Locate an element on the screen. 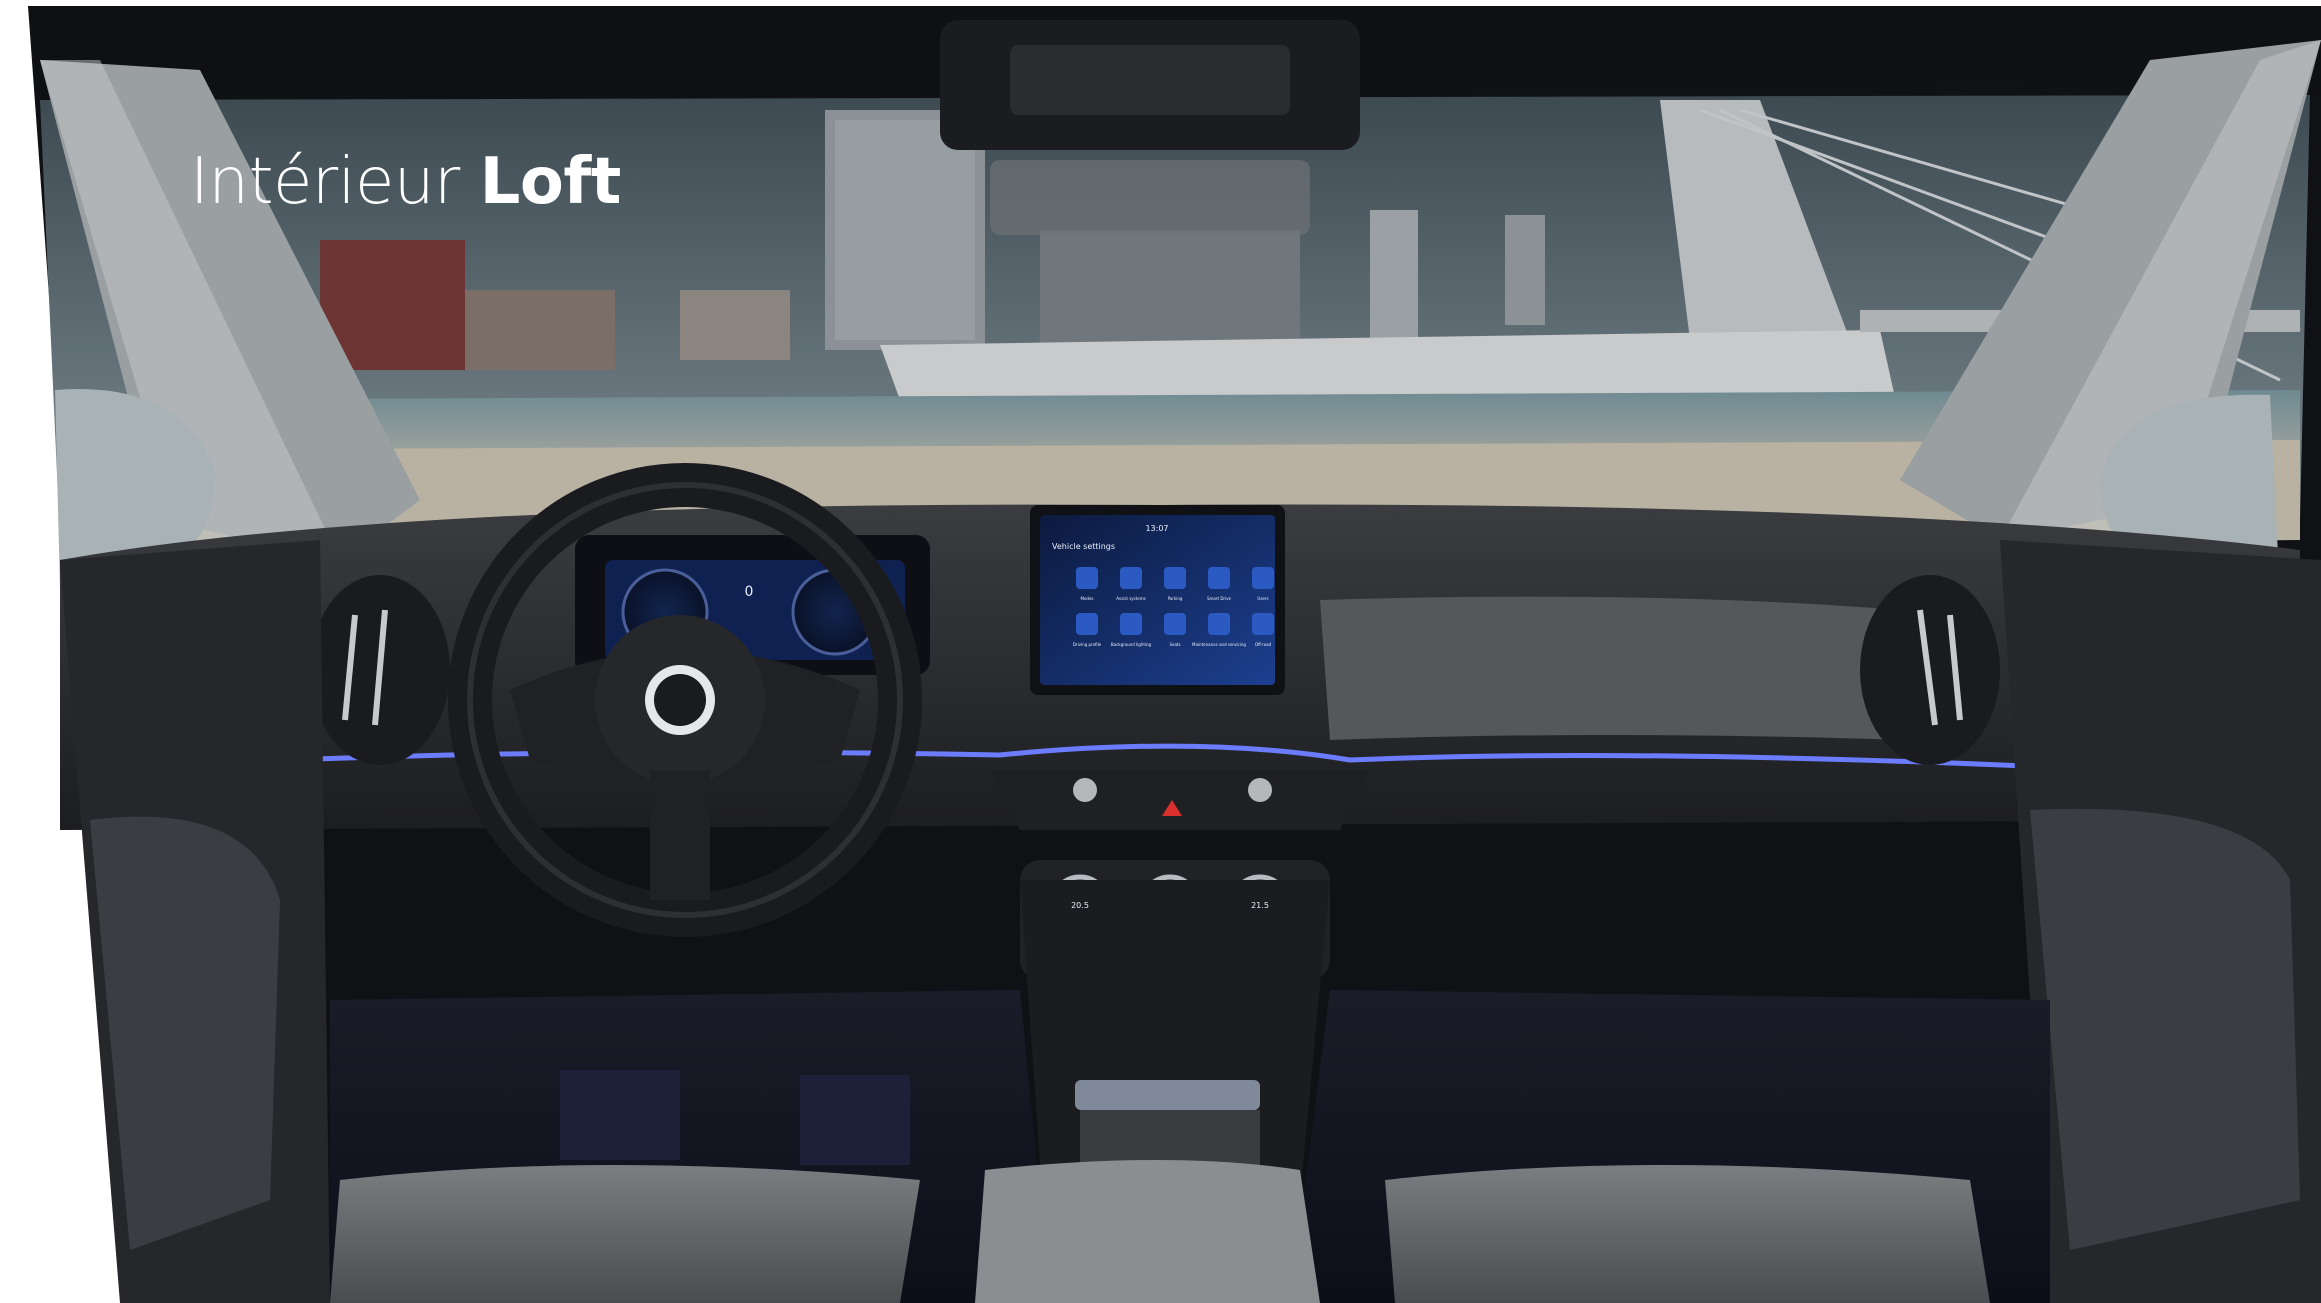  infotainment-tile-label: Maintenance and servicing is located at coordinates (1219, 644).